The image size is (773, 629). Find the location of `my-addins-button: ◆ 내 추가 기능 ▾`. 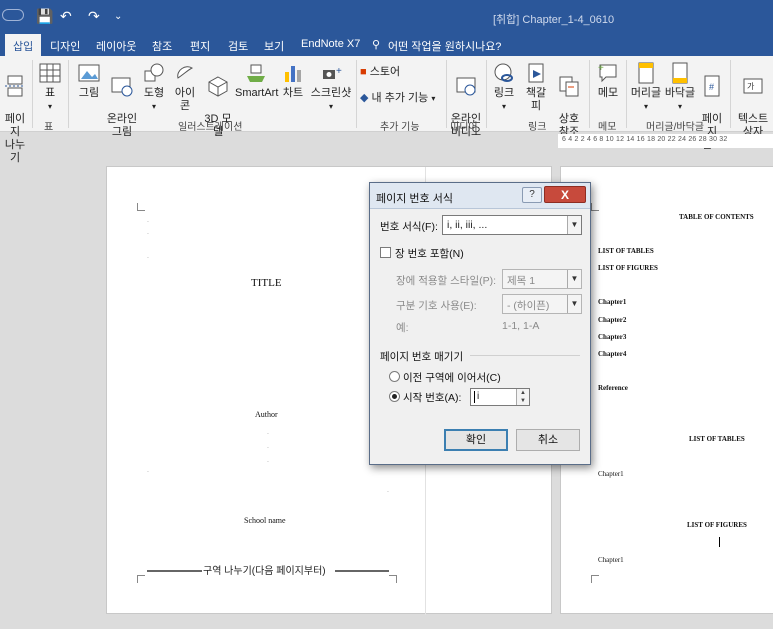

my-addins-button: ◆ 내 추가 기능 ▾ is located at coordinates (397, 98).